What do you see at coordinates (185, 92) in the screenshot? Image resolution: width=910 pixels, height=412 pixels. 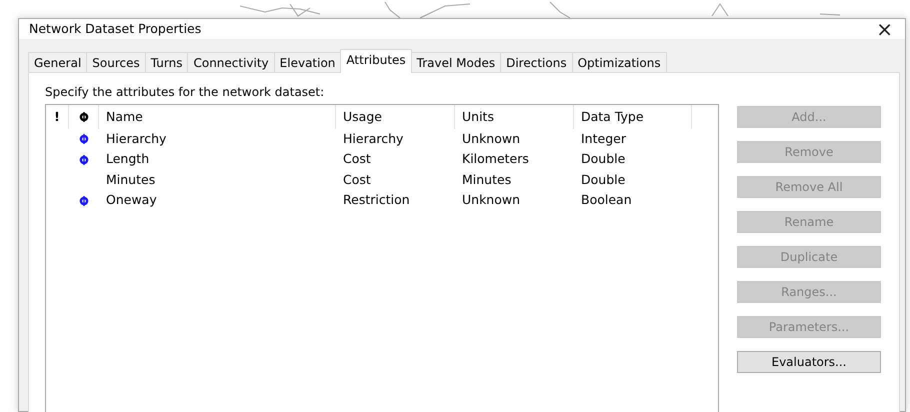 I see `instruction-text: Specify the attributes for the network dataset:` at bounding box center [185, 92].